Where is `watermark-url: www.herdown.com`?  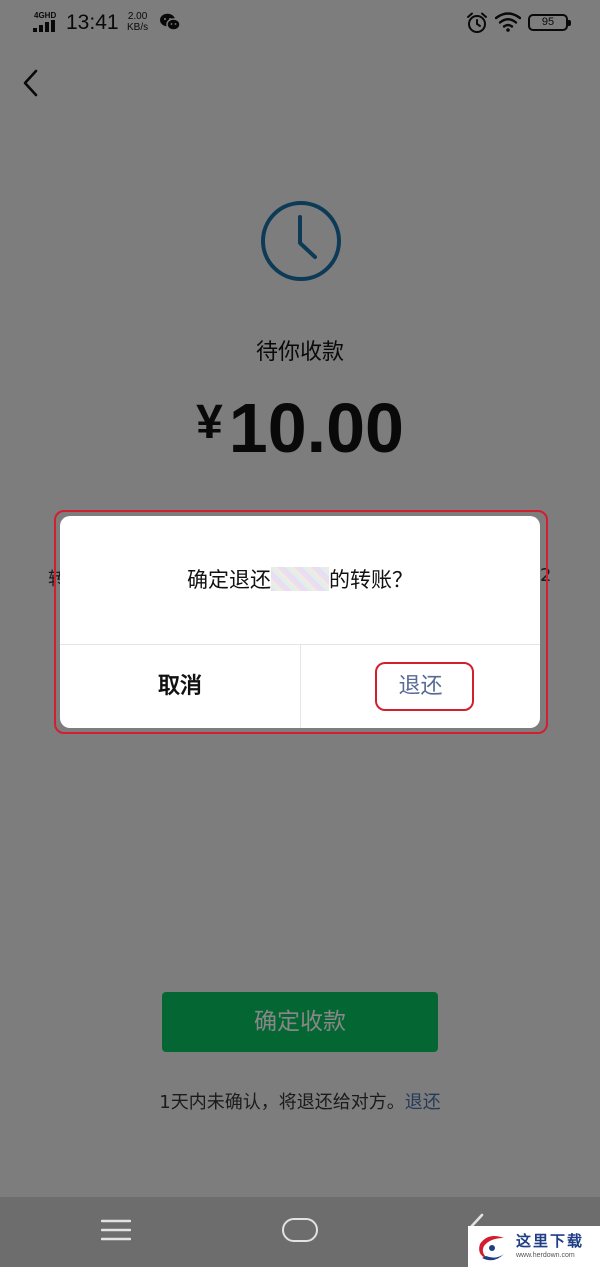
watermark-url: www.herdown.com is located at coordinates (545, 1255).